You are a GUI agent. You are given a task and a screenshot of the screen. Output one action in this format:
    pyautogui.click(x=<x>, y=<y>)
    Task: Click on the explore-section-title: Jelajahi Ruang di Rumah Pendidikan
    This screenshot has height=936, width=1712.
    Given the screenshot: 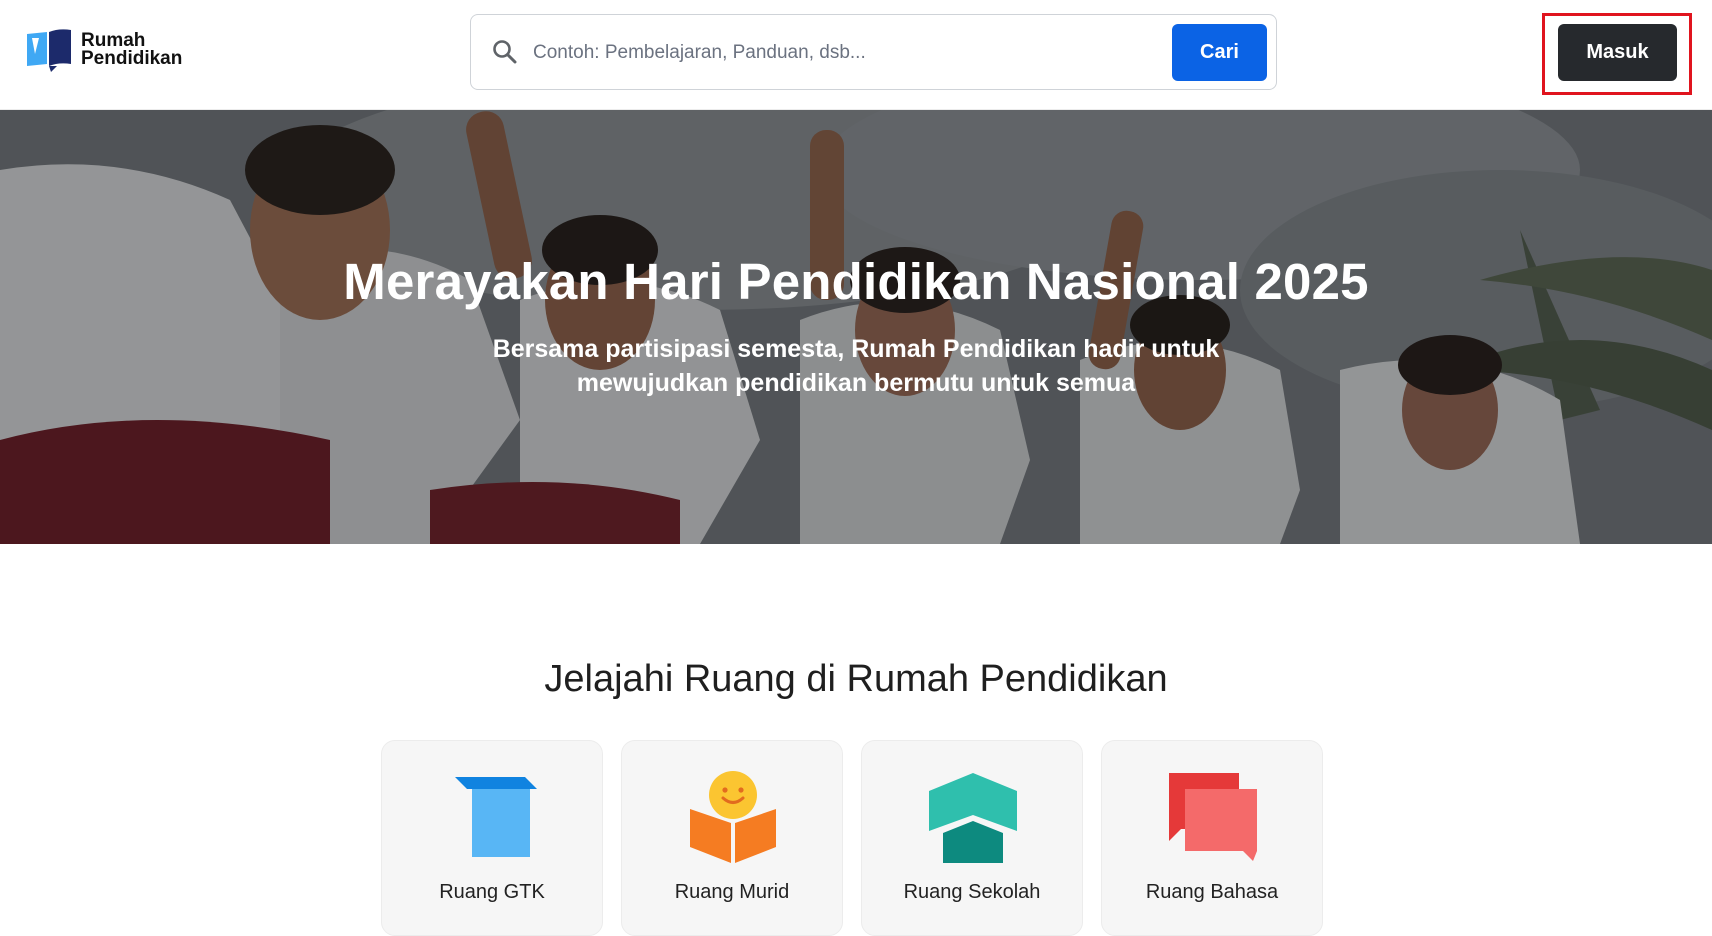 What is the action you would take?
    pyautogui.click(x=856, y=679)
    